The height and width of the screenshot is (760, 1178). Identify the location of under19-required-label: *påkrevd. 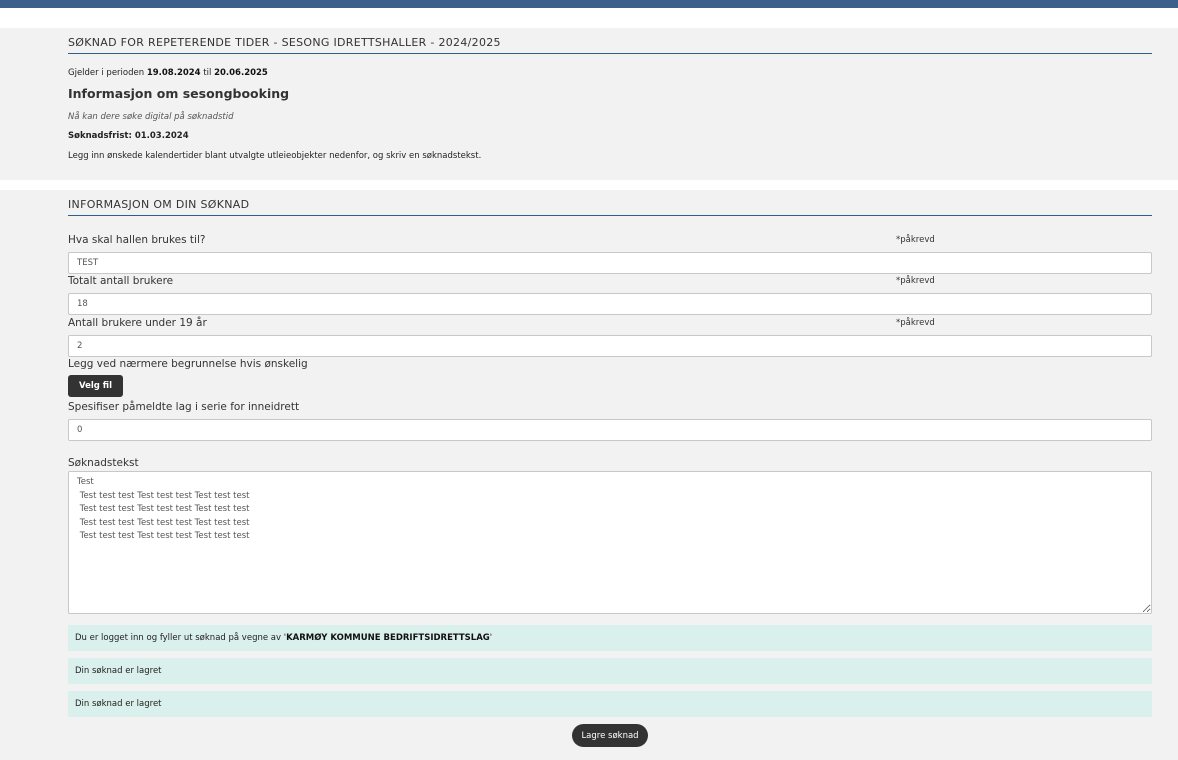
(915, 323).